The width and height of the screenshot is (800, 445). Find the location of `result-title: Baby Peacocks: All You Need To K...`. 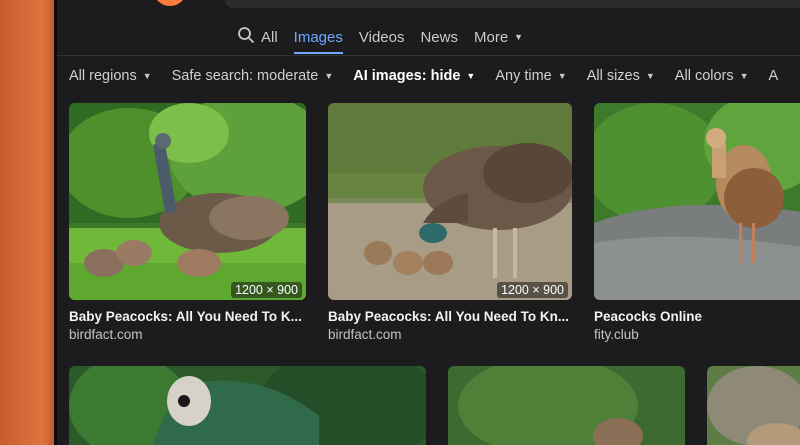

result-title: Baby Peacocks: All You Need To K... is located at coordinates (187, 316).